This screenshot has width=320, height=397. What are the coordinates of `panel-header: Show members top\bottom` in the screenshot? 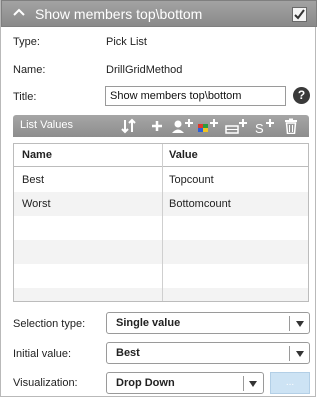 It's located at (159, 13).